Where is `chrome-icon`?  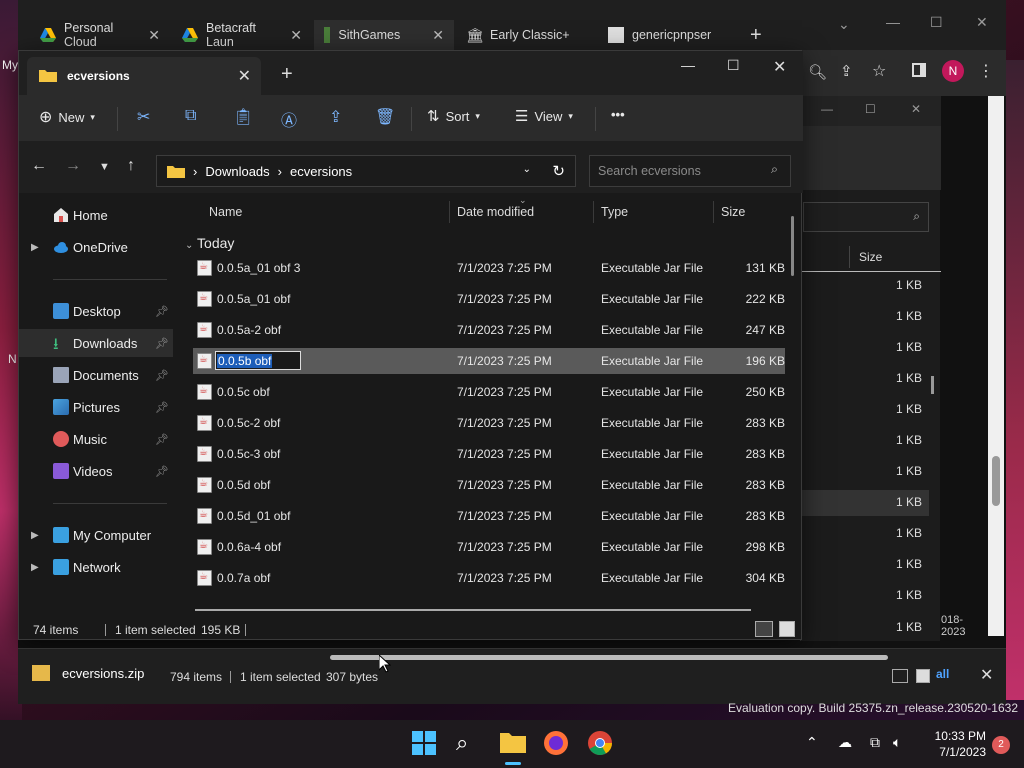 chrome-icon is located at coordinates (601, 744).